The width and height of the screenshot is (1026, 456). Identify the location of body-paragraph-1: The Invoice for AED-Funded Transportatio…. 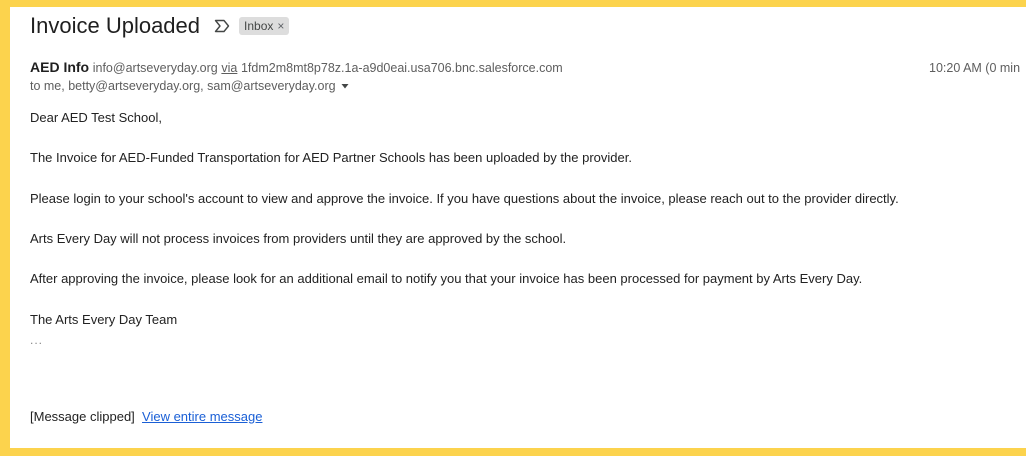
(331, 157).